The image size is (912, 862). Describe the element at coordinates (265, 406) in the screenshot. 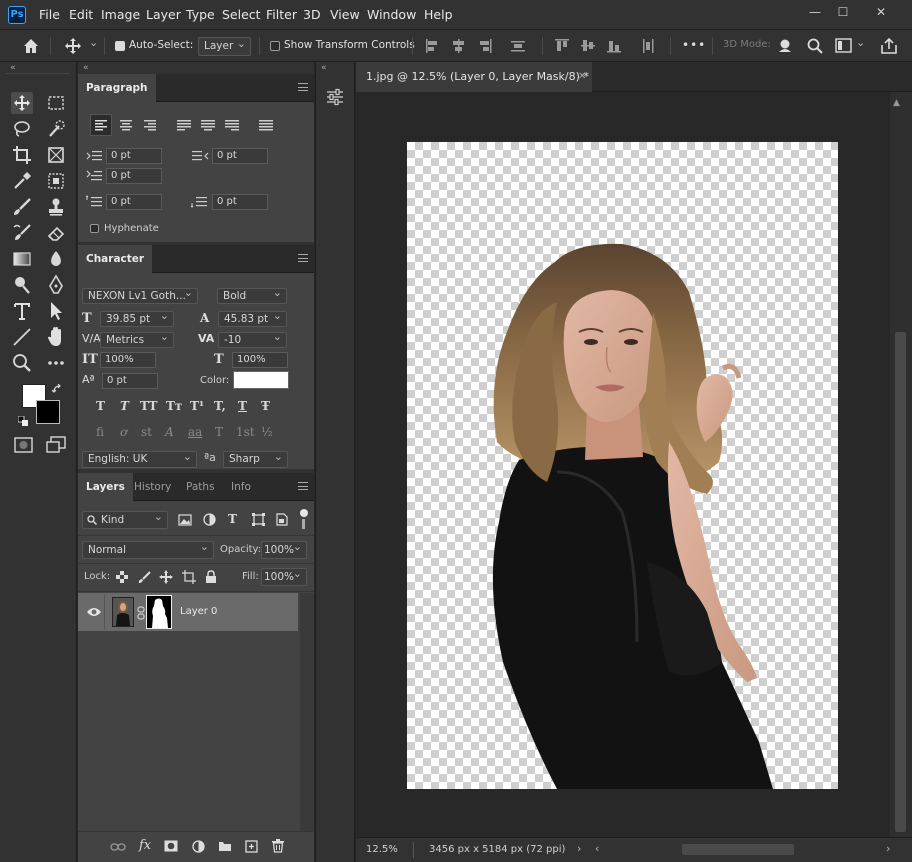

I see `strikethrough-button: Ŧ` at that location.